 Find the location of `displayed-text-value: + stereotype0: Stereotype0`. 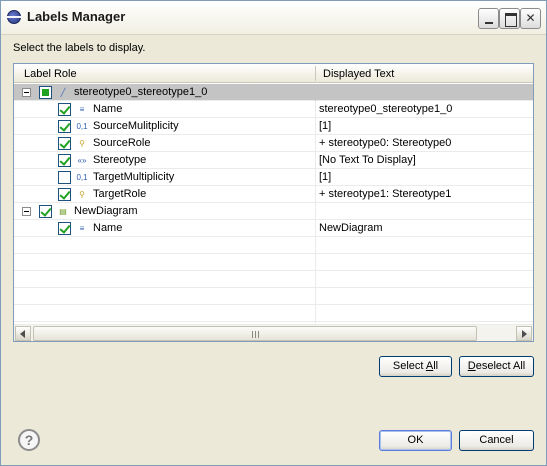

displayed-text-value: + stereotype0: Stereotype0 is located at coordinates (385, 143).